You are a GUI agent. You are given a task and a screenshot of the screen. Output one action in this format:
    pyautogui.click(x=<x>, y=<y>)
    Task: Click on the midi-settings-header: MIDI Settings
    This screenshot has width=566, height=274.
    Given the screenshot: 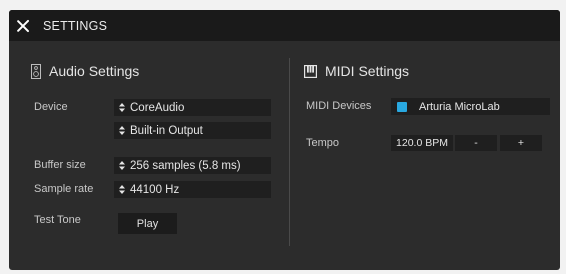 What is the action you would take?
    pyautogui.click(x=356, y=71)
    